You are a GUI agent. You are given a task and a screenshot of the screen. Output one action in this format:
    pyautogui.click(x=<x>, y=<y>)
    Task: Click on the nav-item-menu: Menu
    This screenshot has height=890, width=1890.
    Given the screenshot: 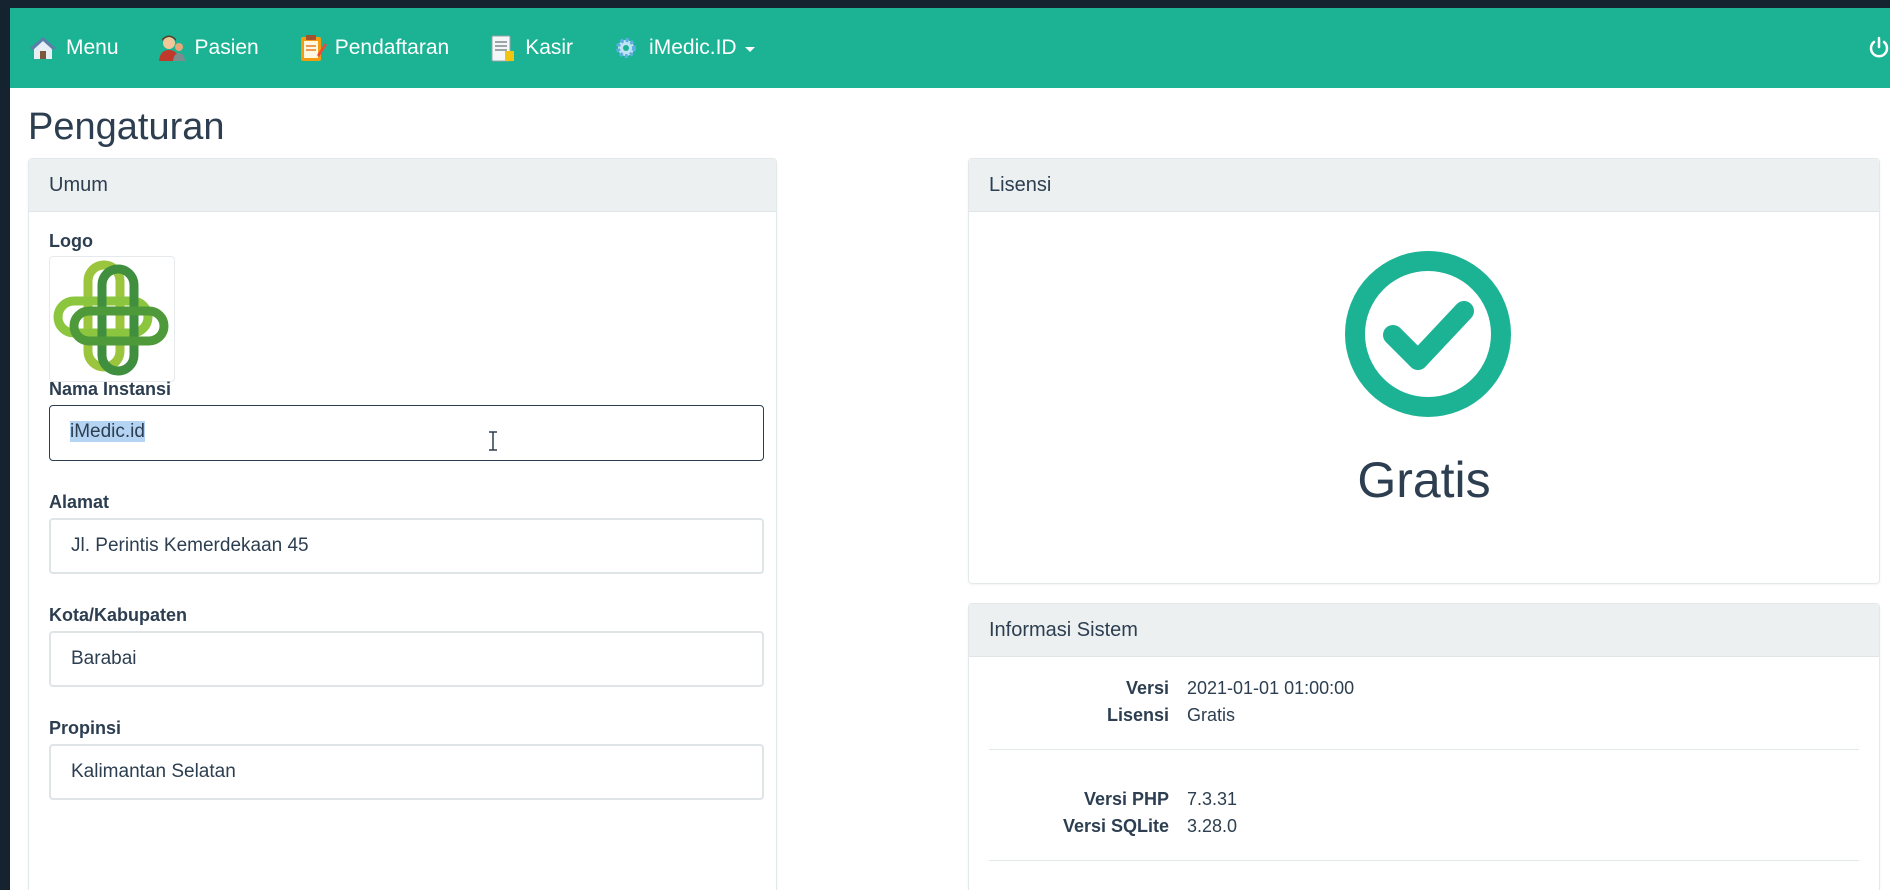 What is the action you would take?
    pyautogui.click(x=73, y=48)
    